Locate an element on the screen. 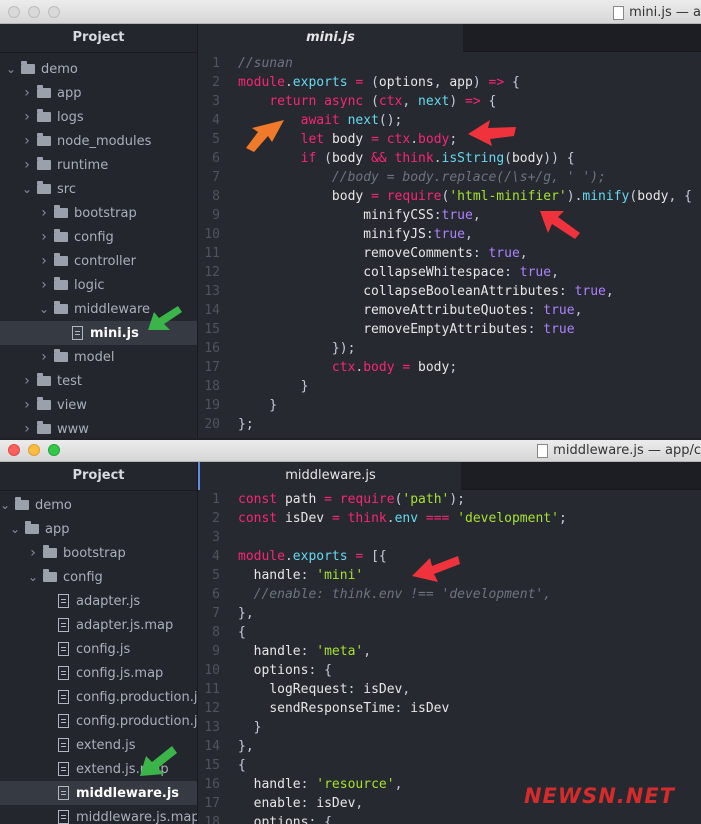 Image resolution: width=701 pixels, height=824 pixels. tree-item-label: view is located at coordinates (72, 405).